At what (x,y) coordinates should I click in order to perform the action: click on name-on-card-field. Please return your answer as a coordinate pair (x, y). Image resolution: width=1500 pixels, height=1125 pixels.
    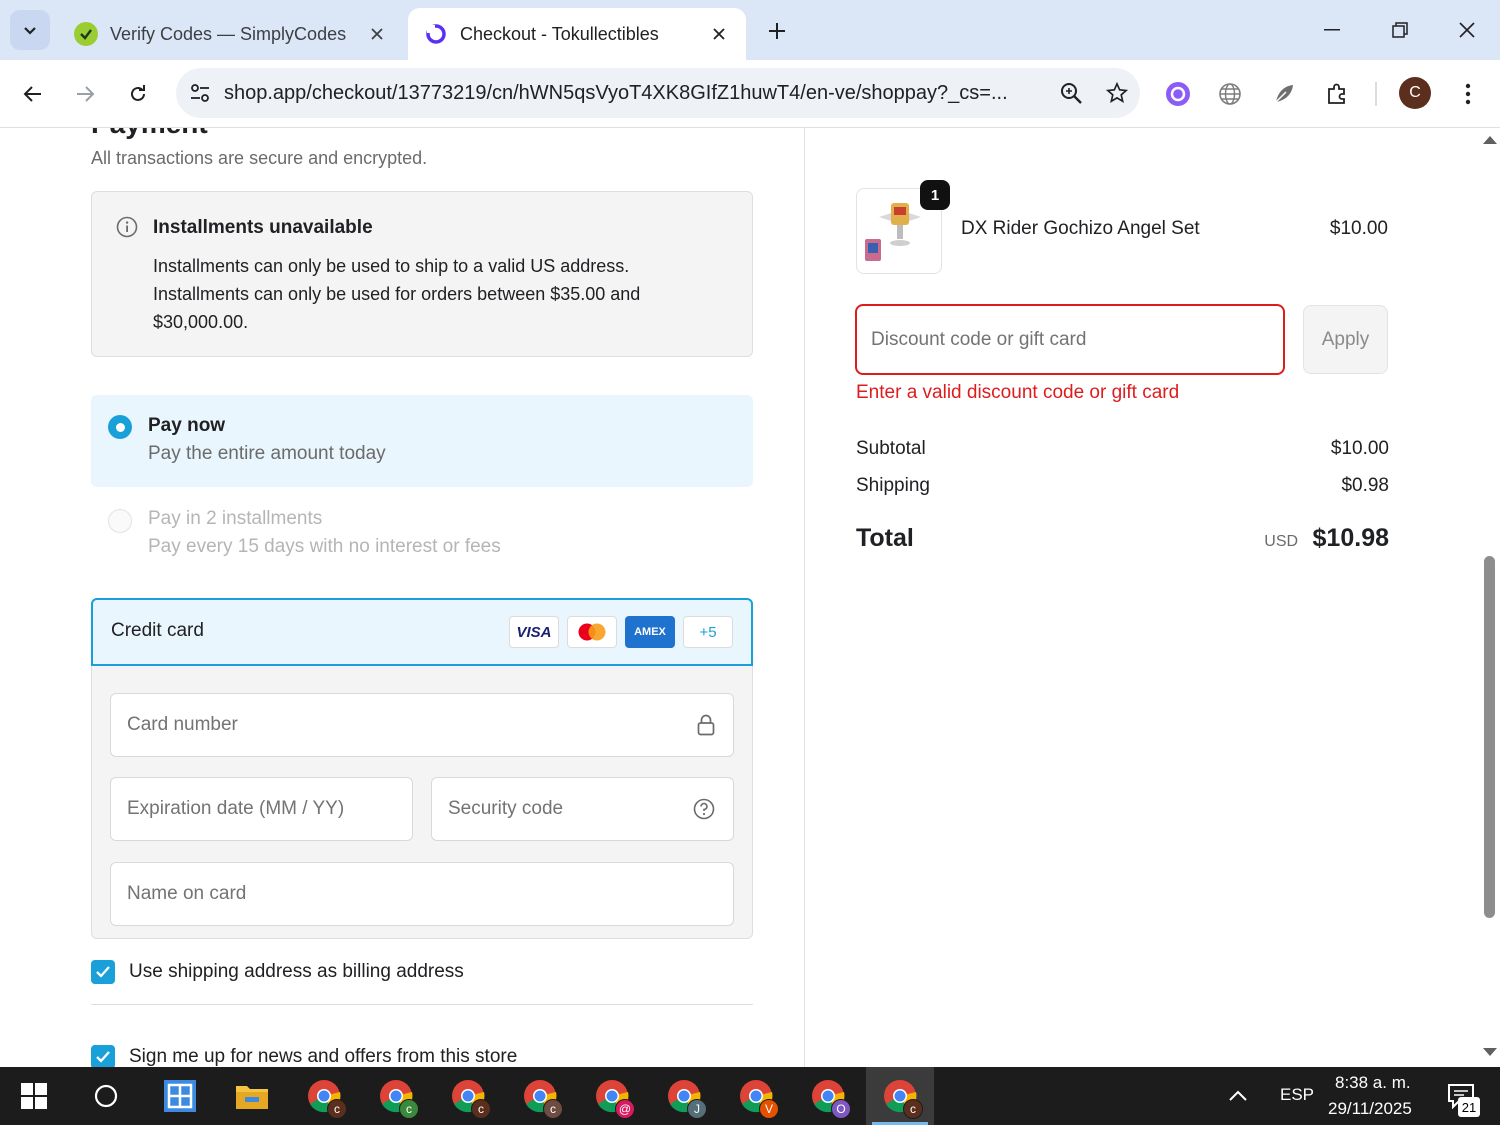
    Looking at the image, I should click on (422, 894).